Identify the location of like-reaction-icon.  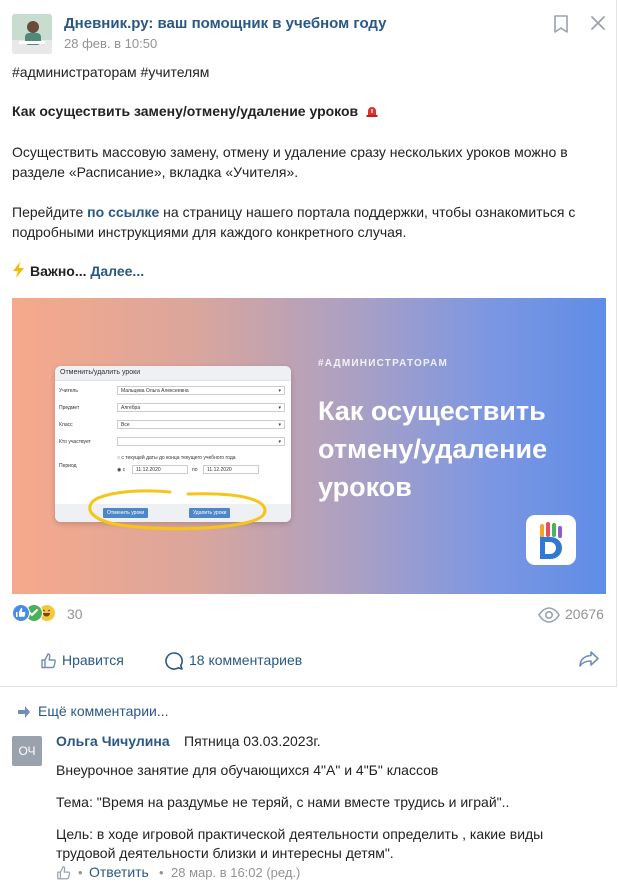
(21, 613).